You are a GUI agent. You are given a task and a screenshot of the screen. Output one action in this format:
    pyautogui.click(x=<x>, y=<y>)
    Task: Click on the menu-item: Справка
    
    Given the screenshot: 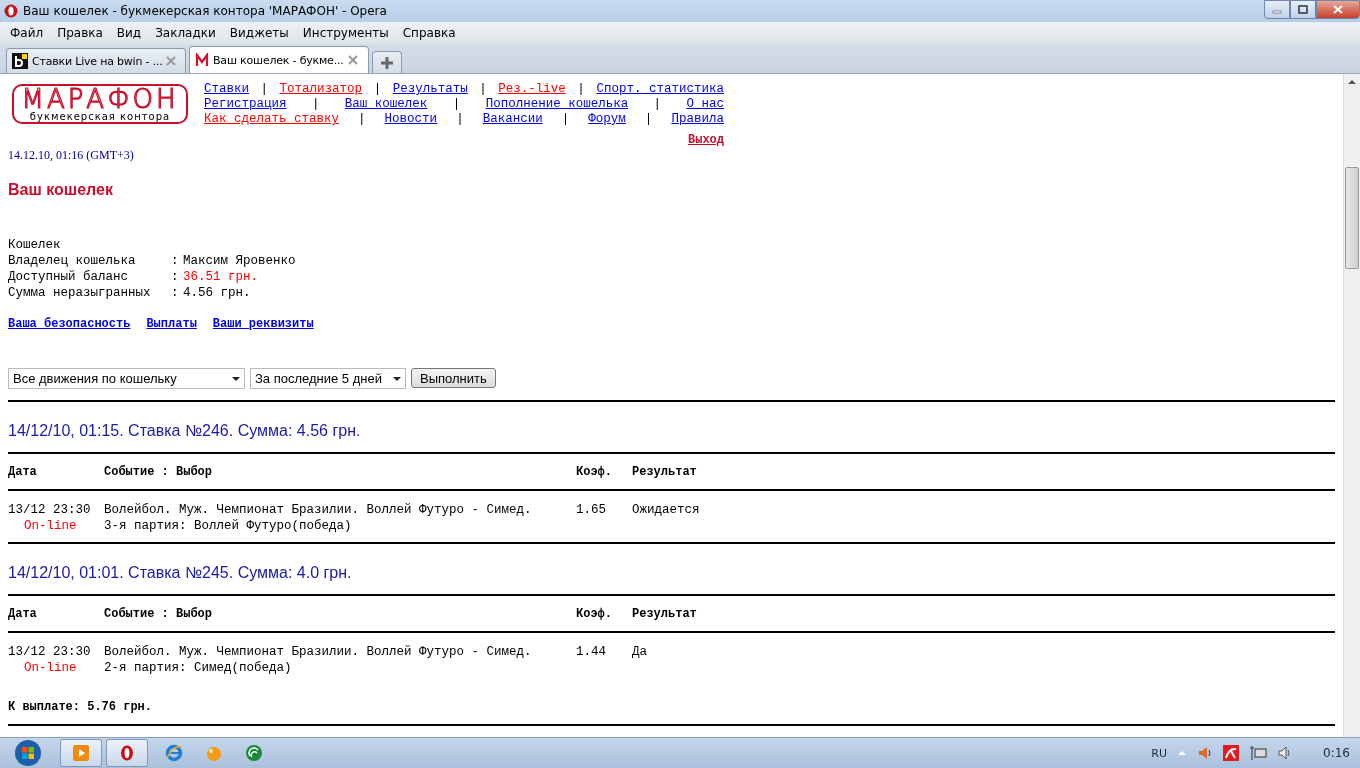 What is the action you would take?
    pyautogui.click(x=430, y=33)
    